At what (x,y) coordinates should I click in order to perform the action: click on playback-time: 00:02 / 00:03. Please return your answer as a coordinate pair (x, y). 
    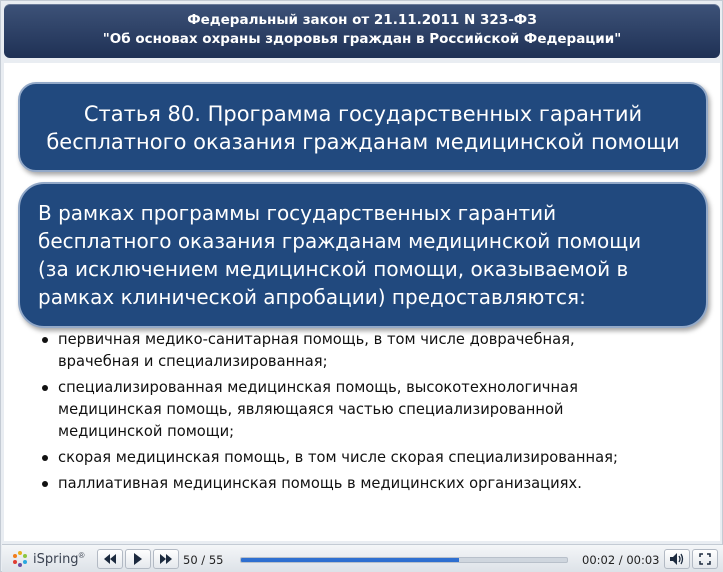
    Looking at the image, I should click on (621, 560).